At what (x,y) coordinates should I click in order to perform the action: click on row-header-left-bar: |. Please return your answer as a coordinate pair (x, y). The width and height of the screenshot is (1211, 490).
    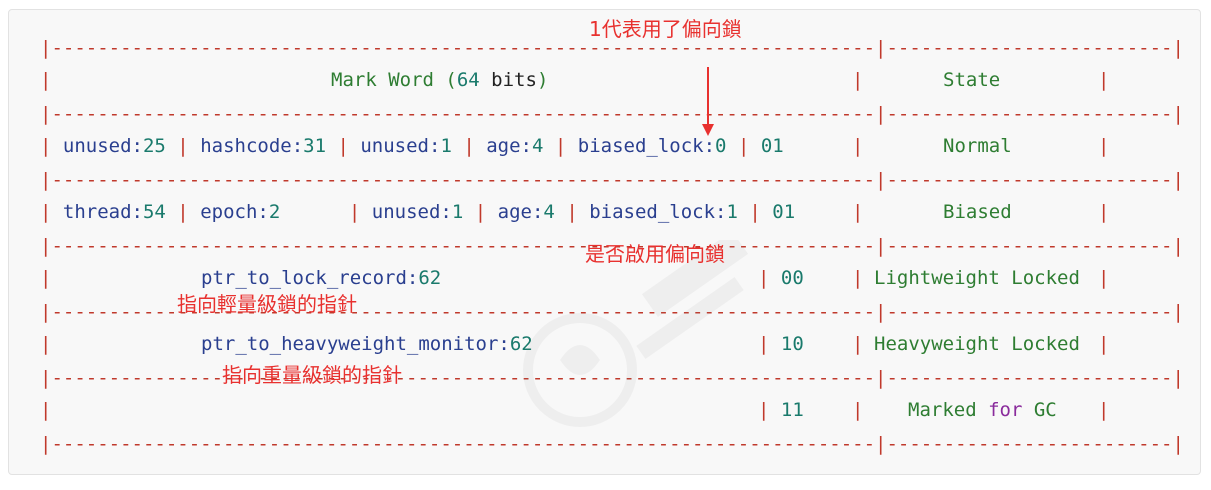
    Looking at the image, I should click on (46, 80).